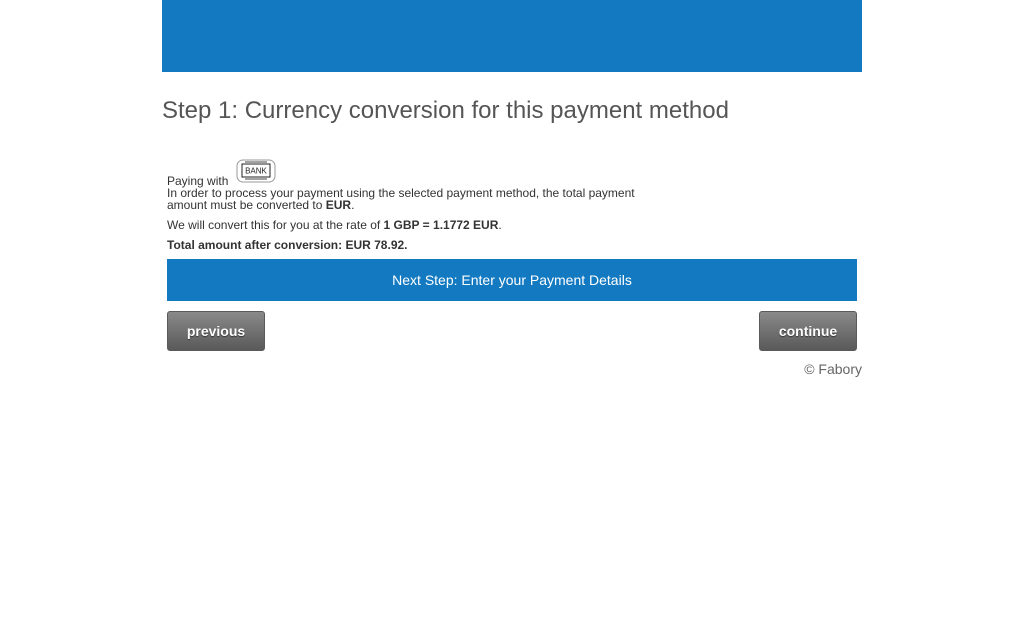 The width and height of the screenshot is (1024, 623). What do you see at coordinates (198, 181) in the screenshot?
I see `paying-with-label: Paying with` at bounding box center [198, 181].